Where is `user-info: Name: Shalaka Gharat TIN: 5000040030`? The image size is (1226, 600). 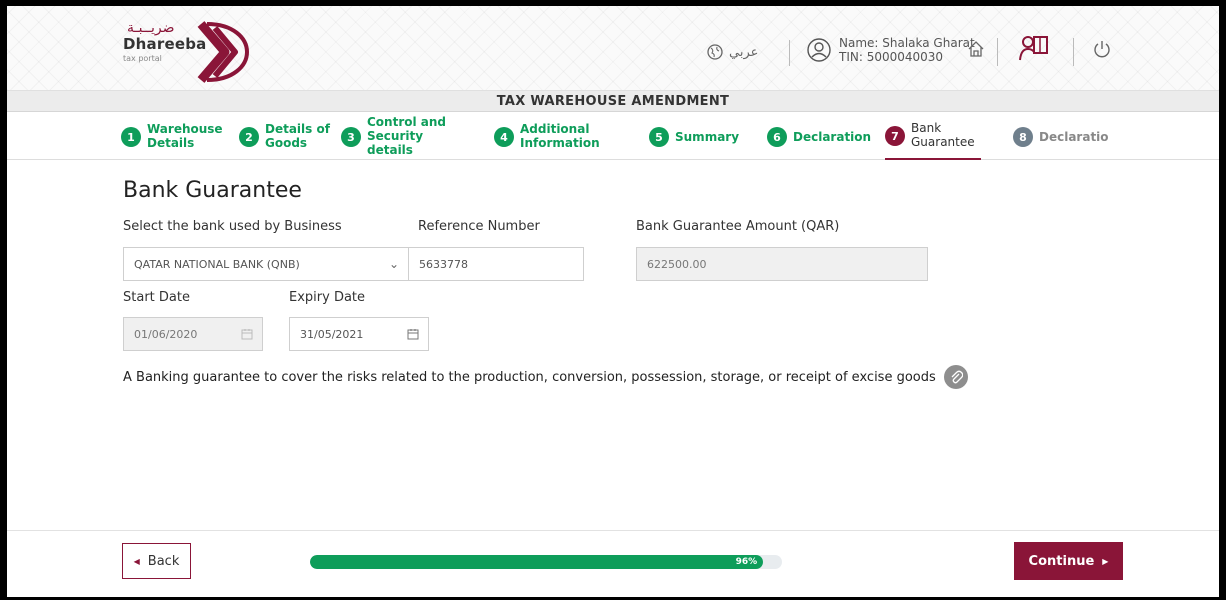 user-info: Name: Shalaka Gharat TIN: 5000040030 is located at coordinates (907, 50).